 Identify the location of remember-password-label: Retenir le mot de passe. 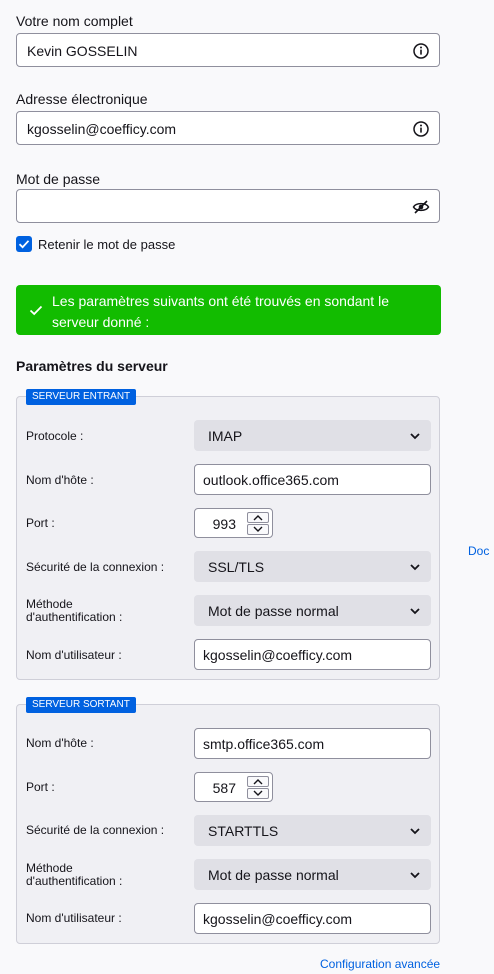
(106, 244).